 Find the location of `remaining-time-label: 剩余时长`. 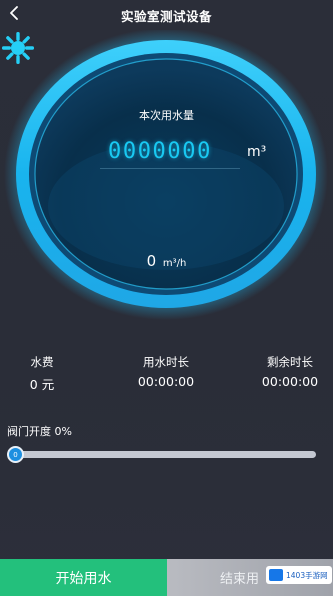

remaining-time-label: 剩余时长 is located at coordinates (290, 362).